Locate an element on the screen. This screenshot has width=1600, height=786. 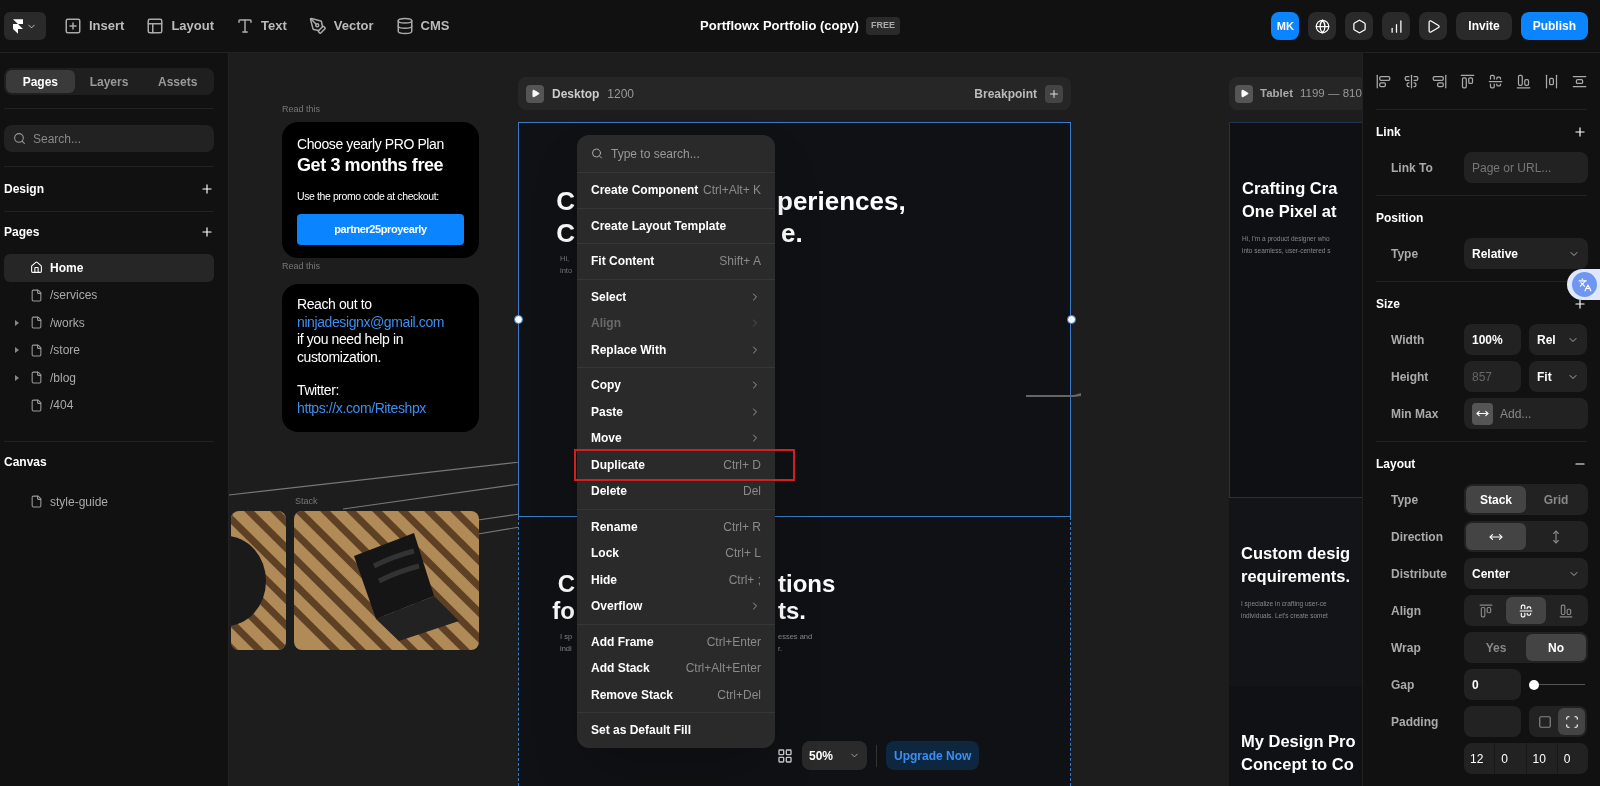
page-item: style-guide is located at coordinates (109, 502).